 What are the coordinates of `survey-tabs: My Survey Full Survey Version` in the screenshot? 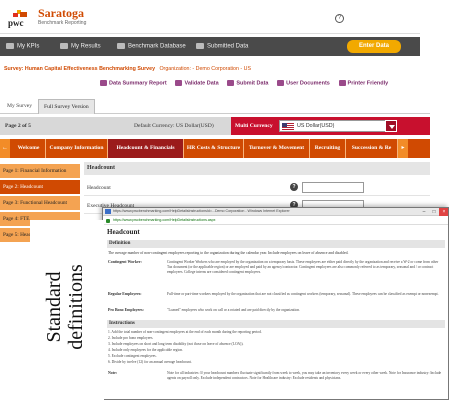 It's located at (215, 105).